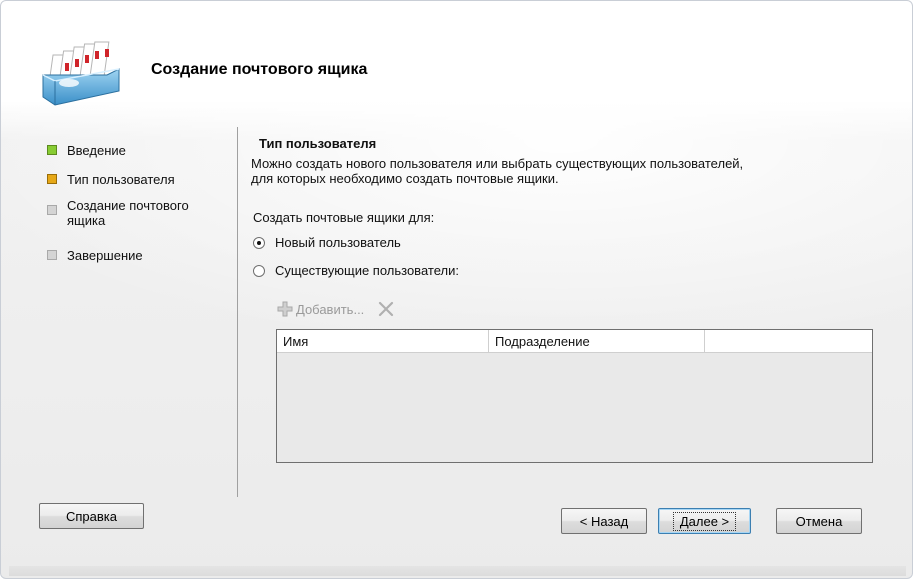  I want to click on column-header-name: Имя, so click(383, 341).